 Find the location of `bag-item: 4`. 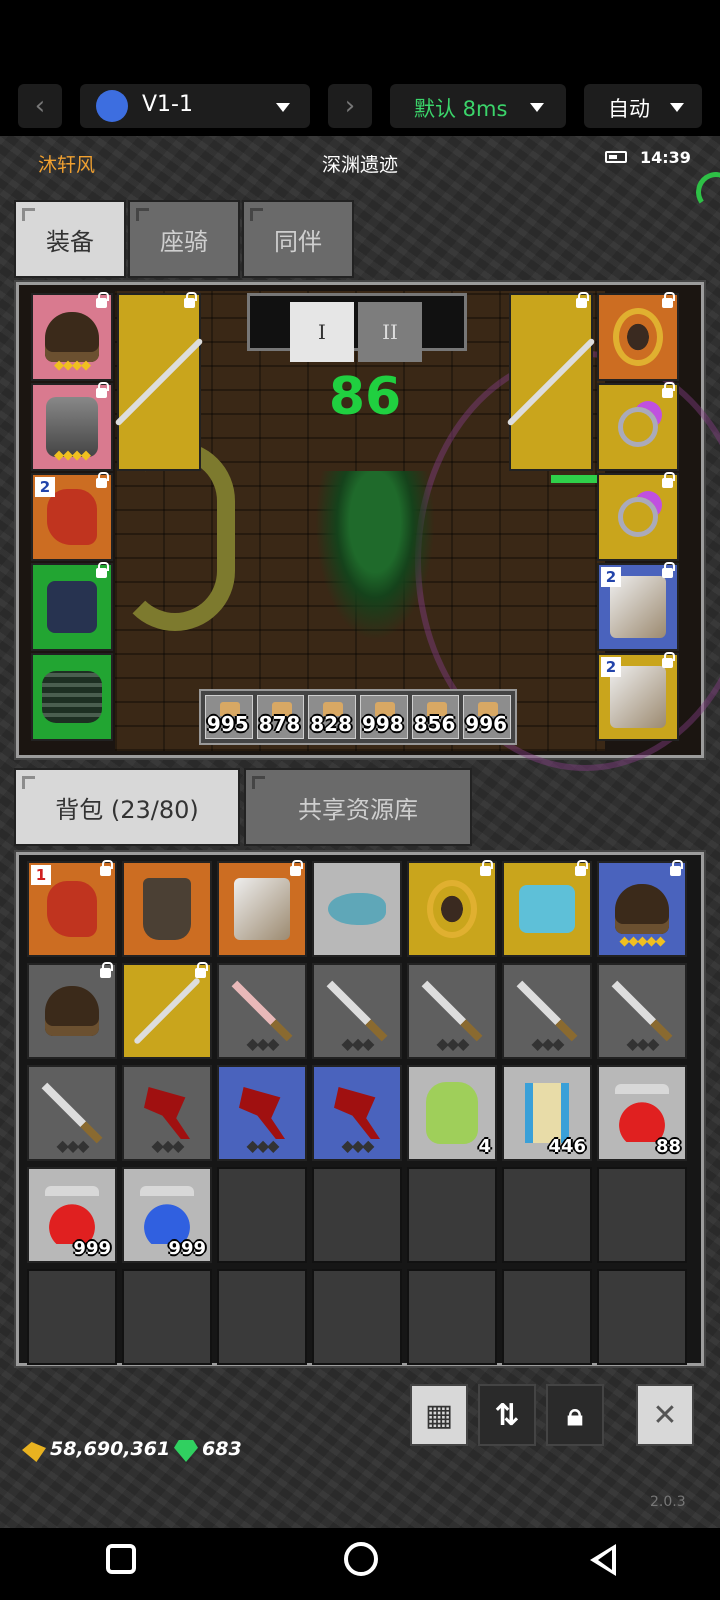

bag-item: 4 is located at coordinates (452, 1113).